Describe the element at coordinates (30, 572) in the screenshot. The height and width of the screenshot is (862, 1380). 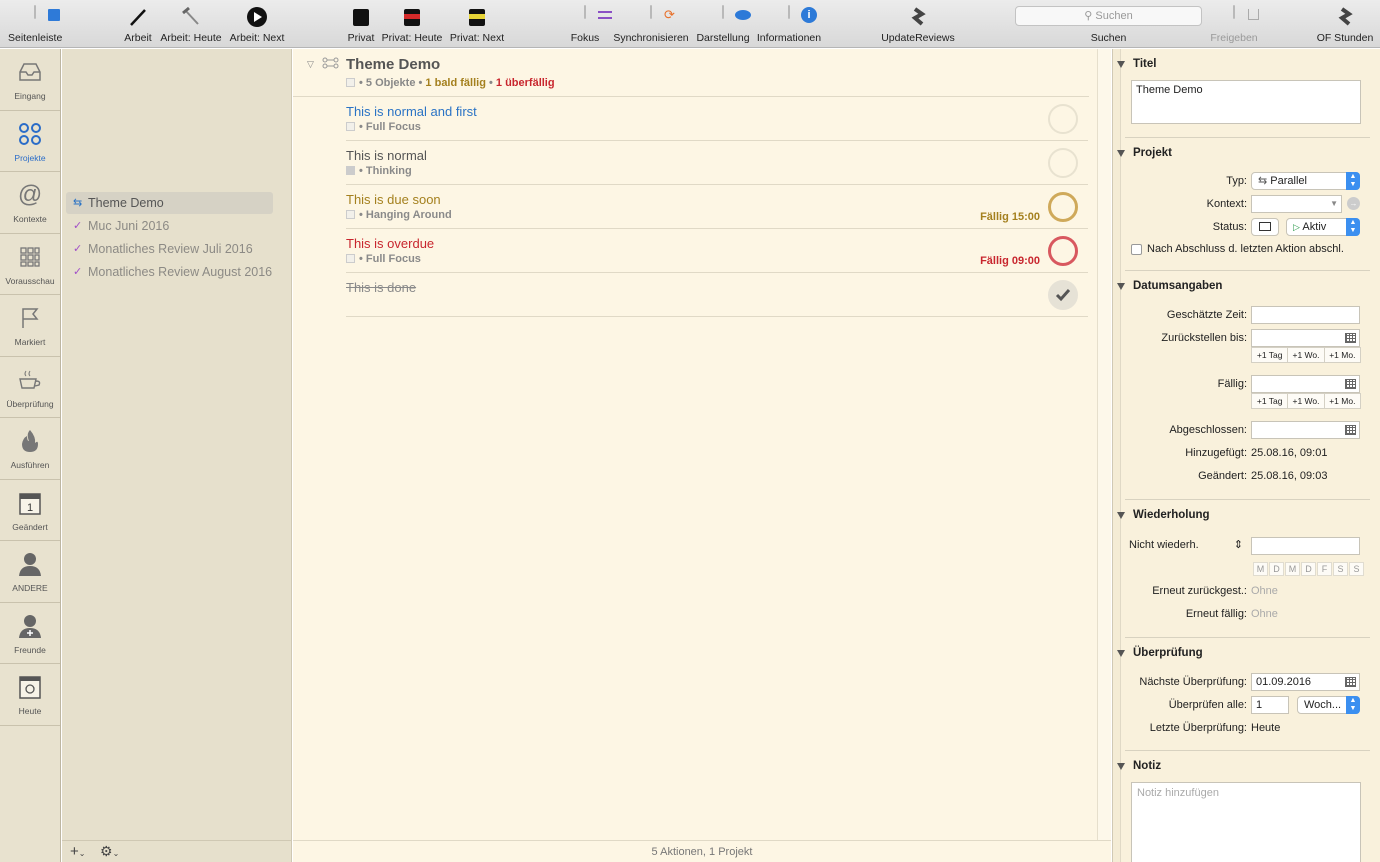
I see `nav-andere: ANDERE` at that location.